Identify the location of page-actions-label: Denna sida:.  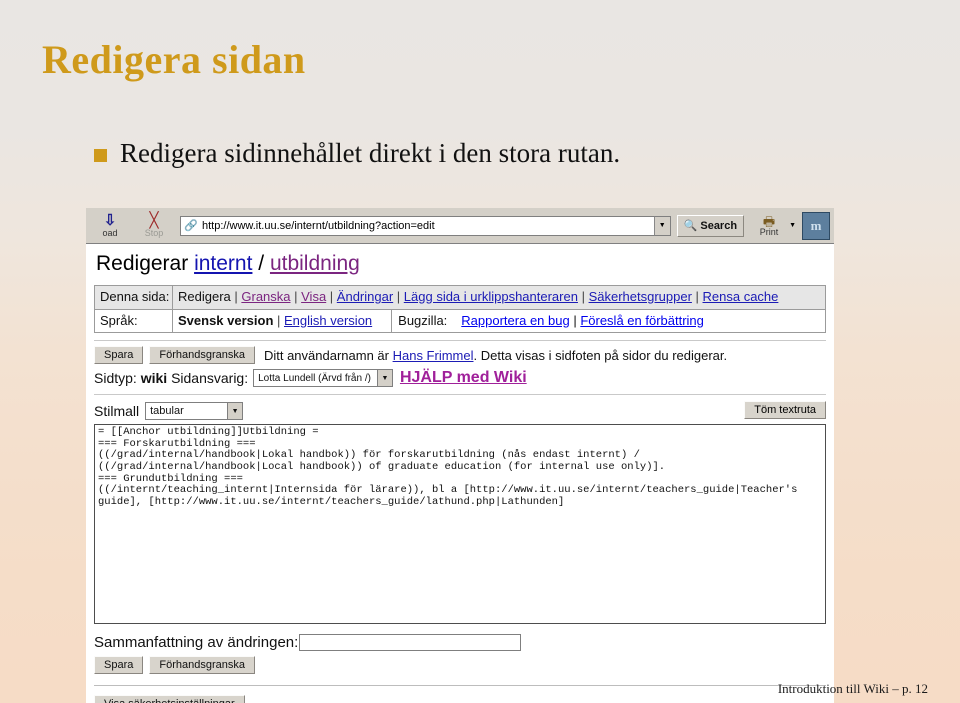
(134, 297).